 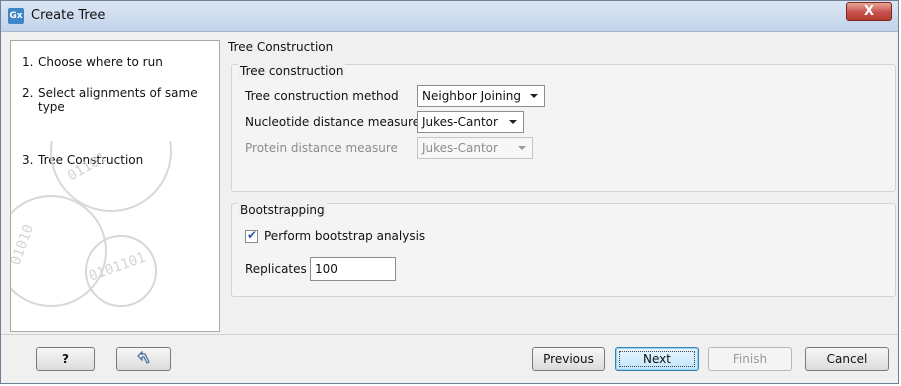 I want to click on svg-text: 01010, so click(x=24, y=244).